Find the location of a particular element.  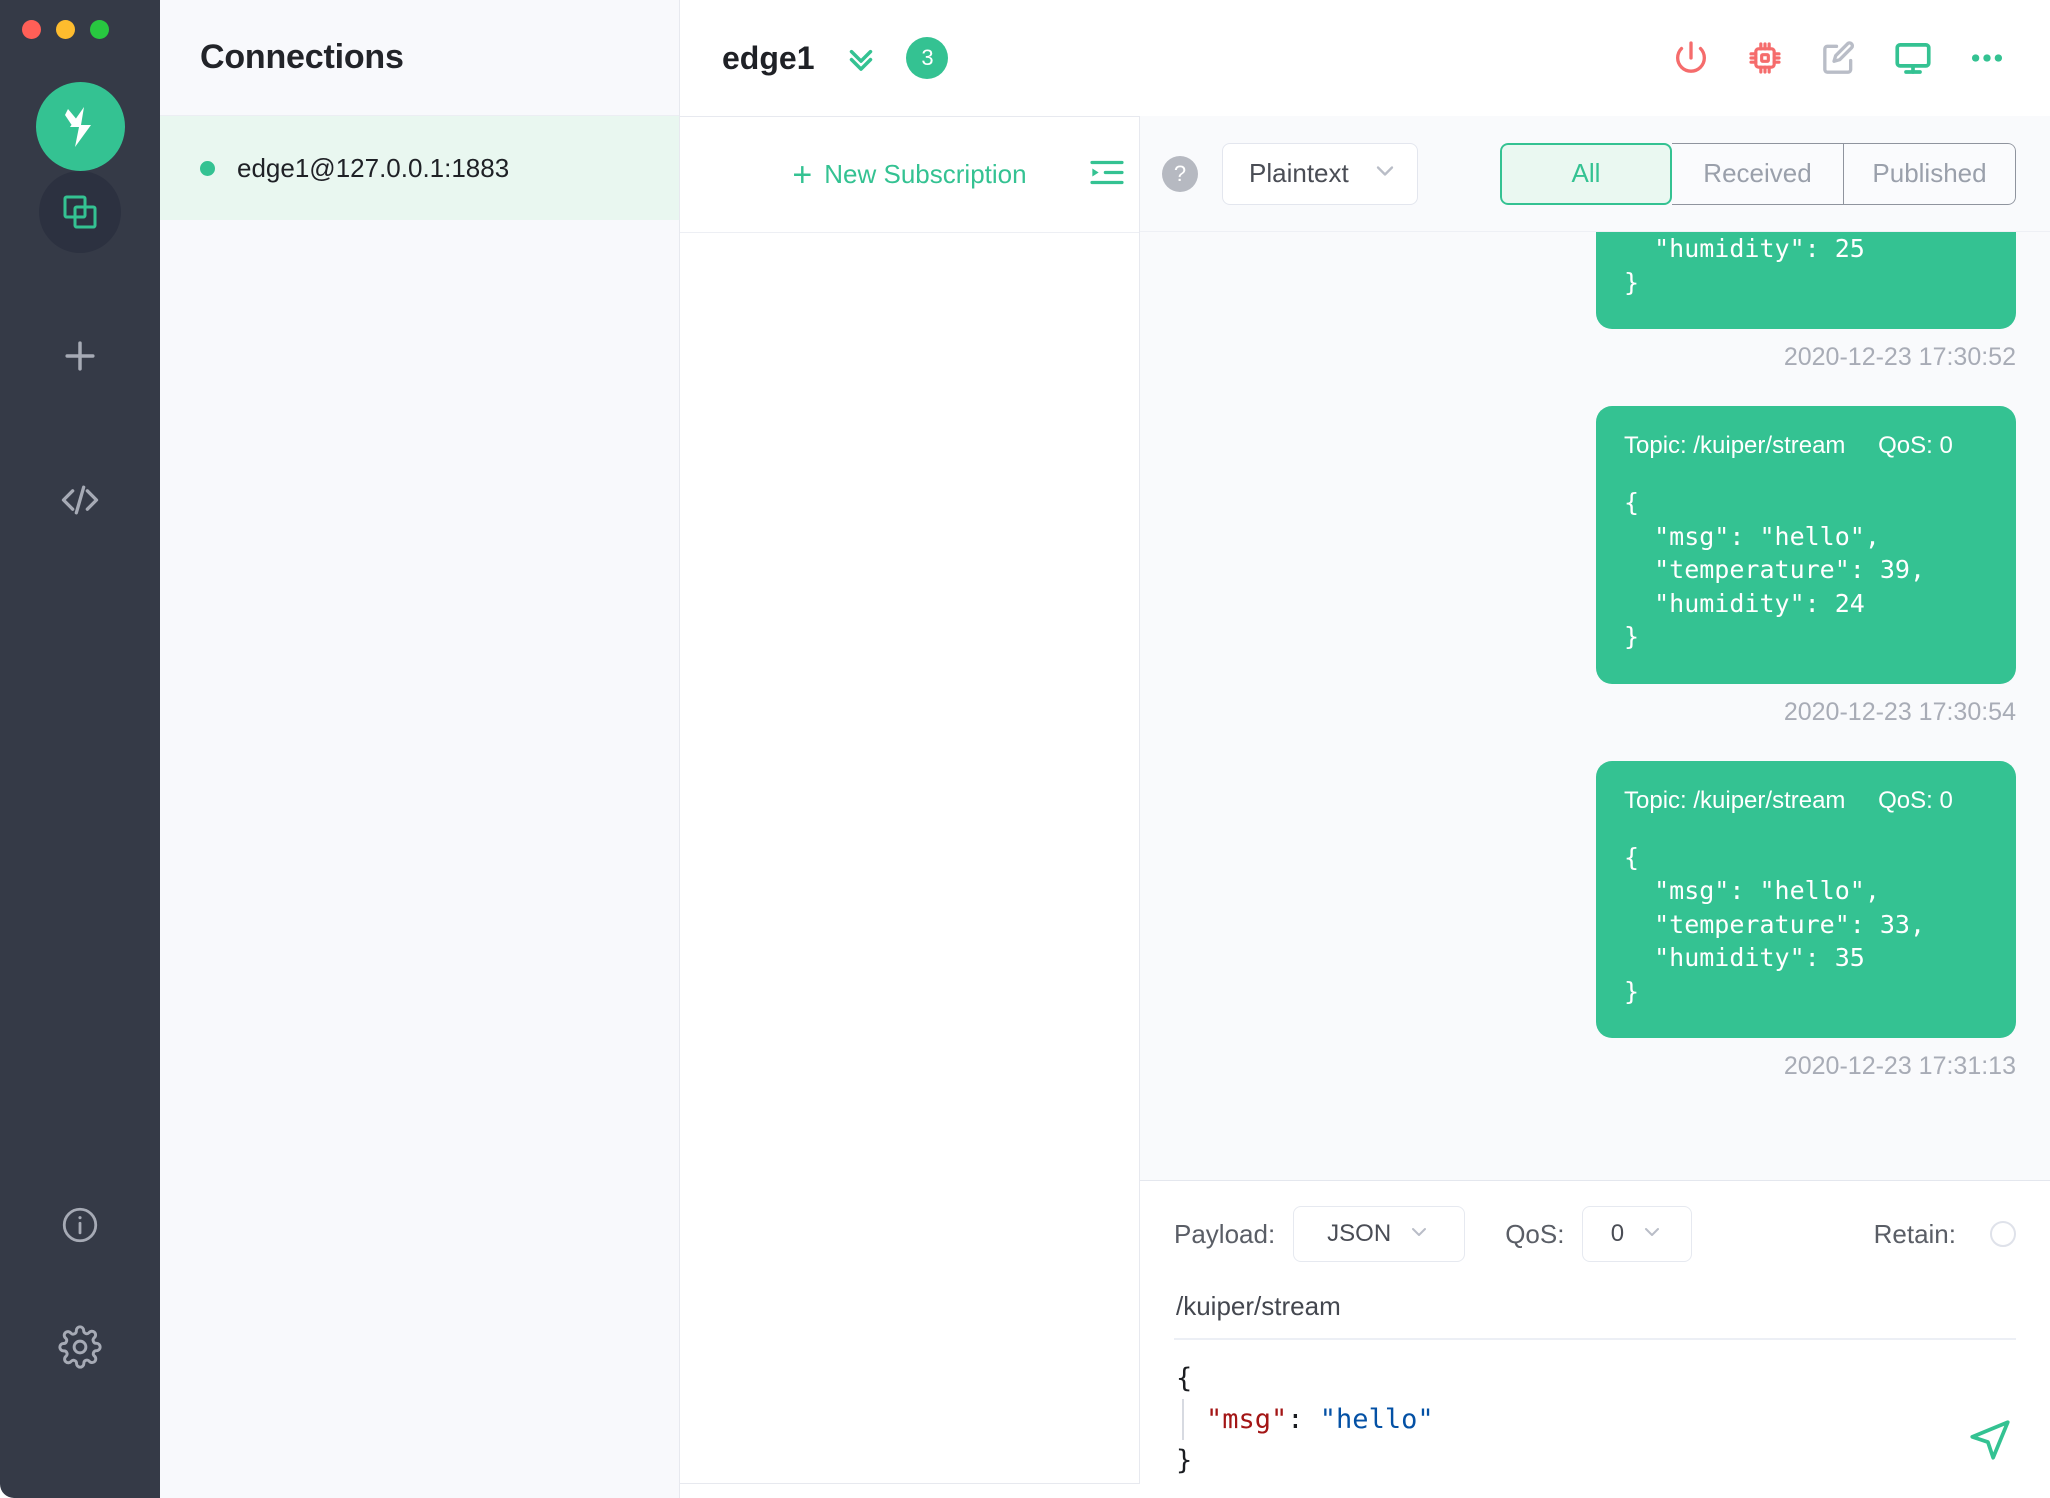

double-chevron-down-icon is located at coordinates (861, 58).